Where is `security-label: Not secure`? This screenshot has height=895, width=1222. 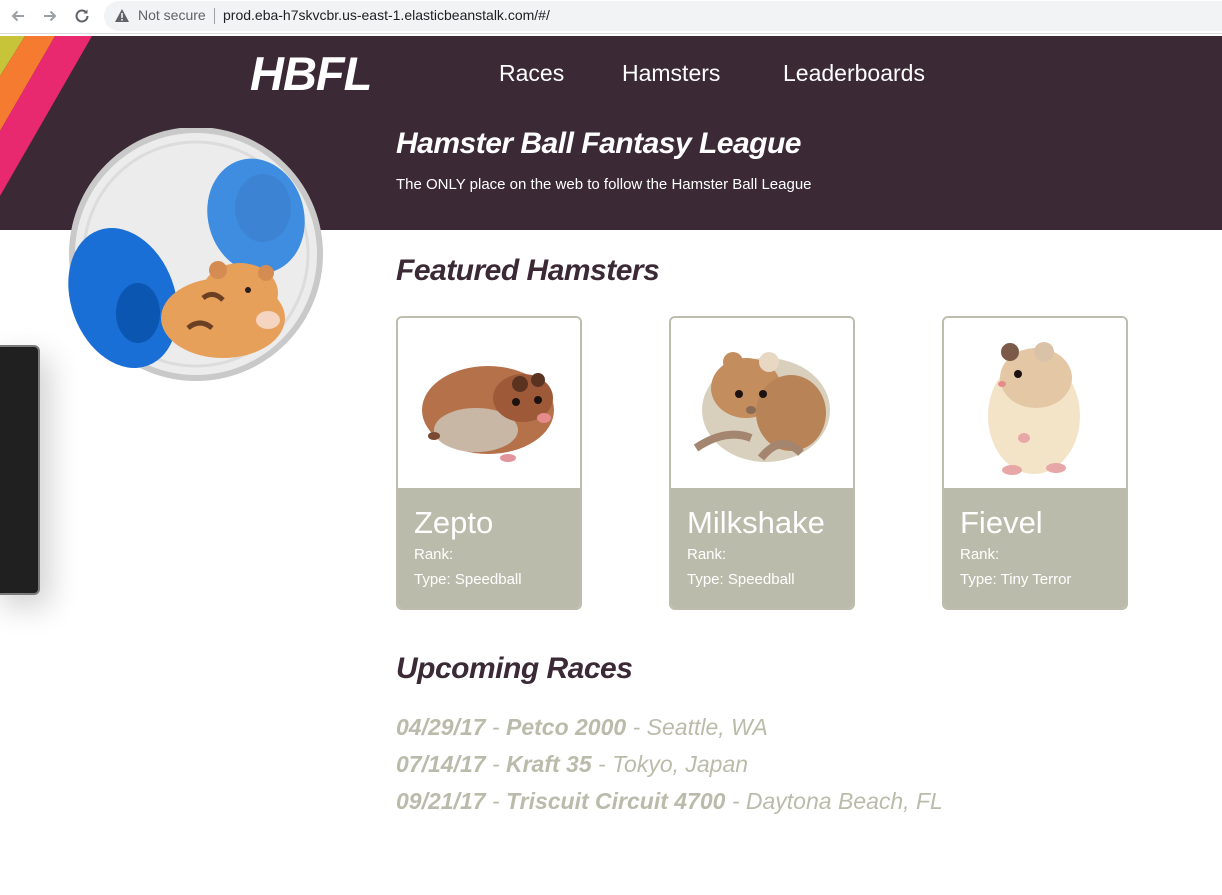 security-label: Not secure is located at coordinates (172, 15).